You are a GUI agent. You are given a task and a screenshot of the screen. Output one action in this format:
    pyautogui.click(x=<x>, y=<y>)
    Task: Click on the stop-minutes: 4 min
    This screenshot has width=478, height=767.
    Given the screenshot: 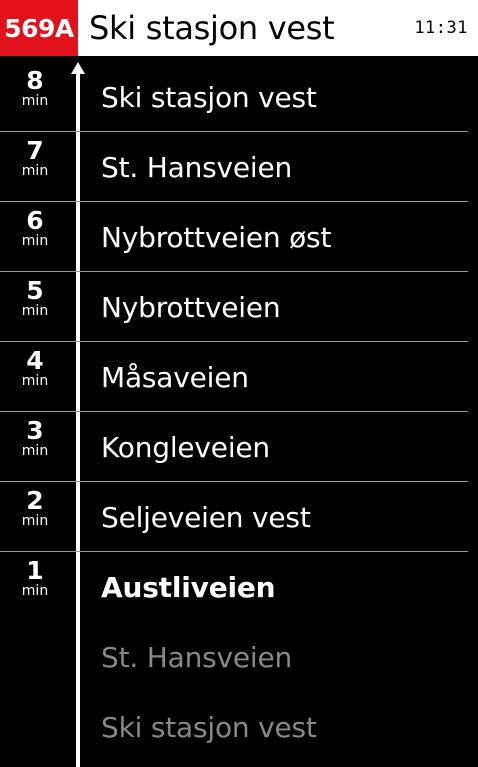 What is the action you would take?
    pyautogui.click(x=35, y=368)
    